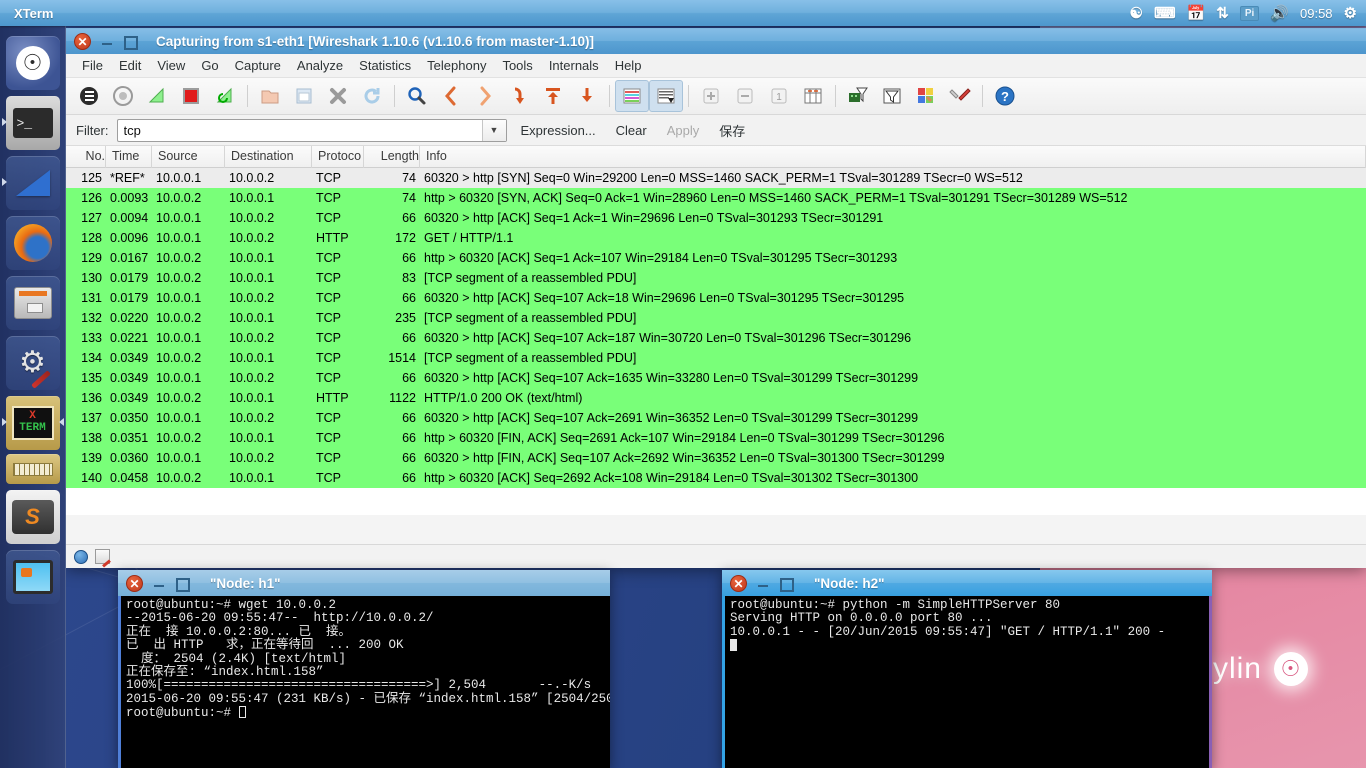 The image size is (1366, 768). I want to click on launcher-item-ubuntu-dash: ☉, so click(32, 63).